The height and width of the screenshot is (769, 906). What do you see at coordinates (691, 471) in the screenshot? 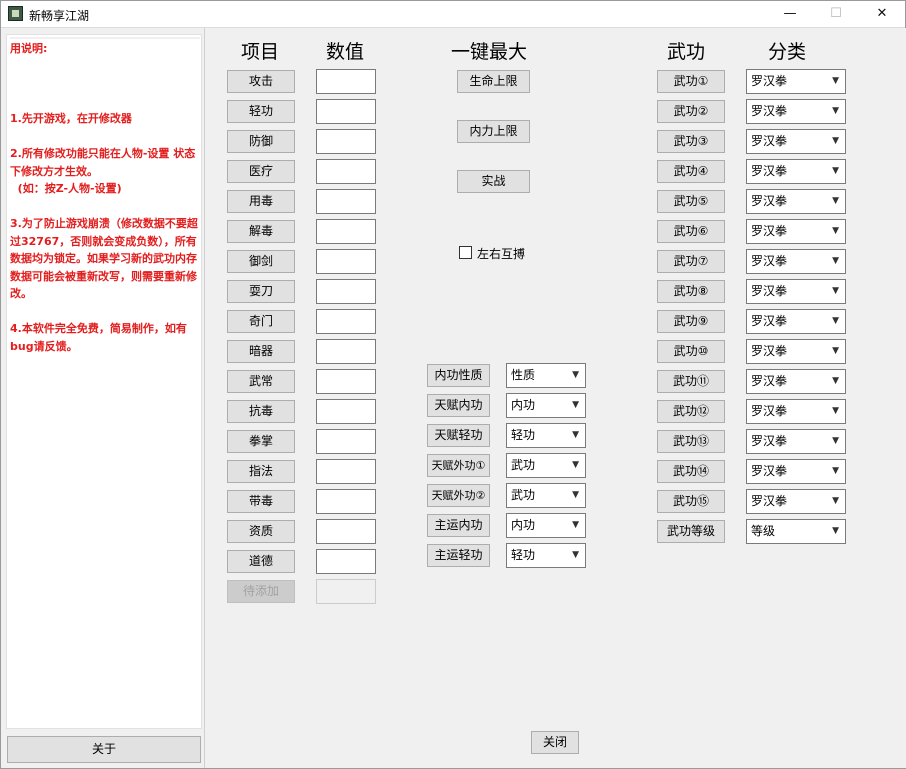
I see `martial-button: 武功⑭` at bounding box center [691, 471].